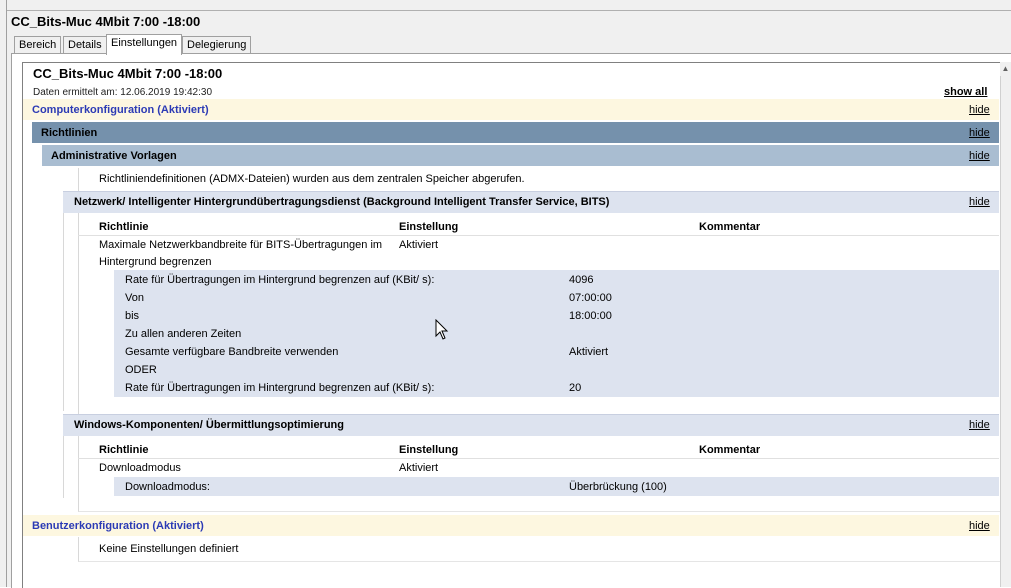 The width and height of the screenshot is (1011, 588). Describe the element at coordinates (183, 334) in the screenshot. I see `bits-detail-label: Zu allen anderen Zeiten` at that location.